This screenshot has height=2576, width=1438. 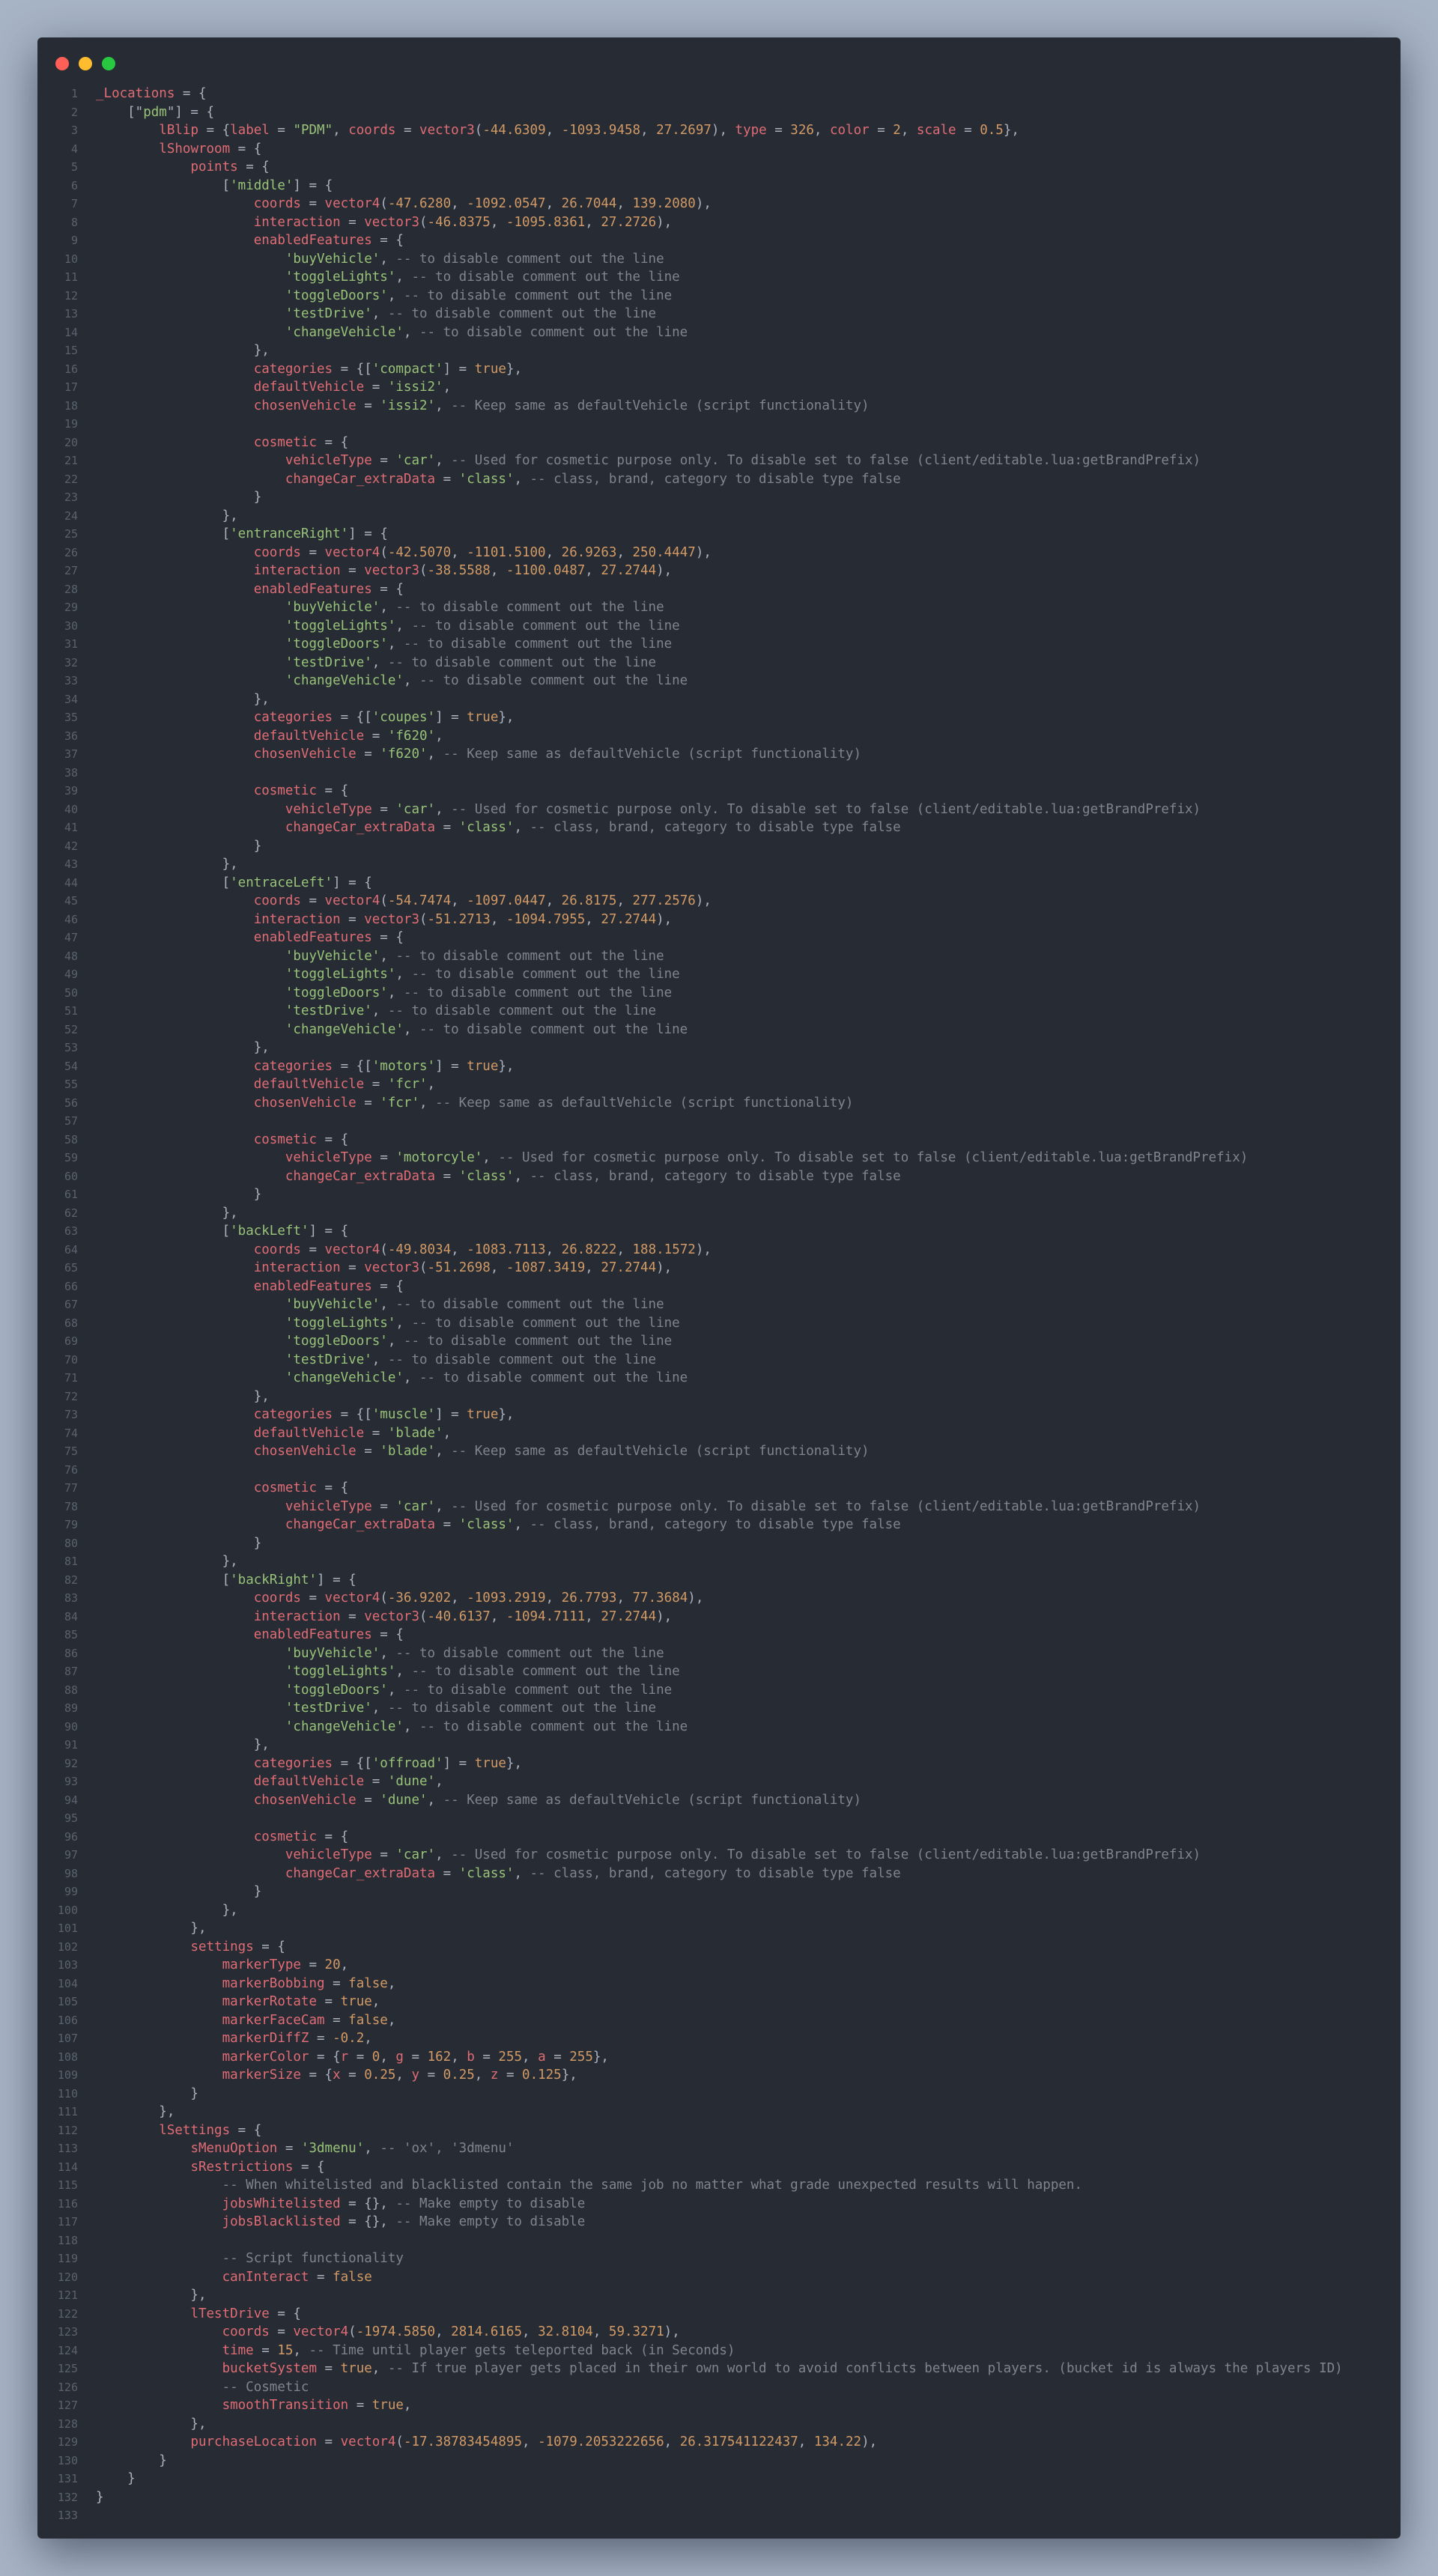 I want to click on line-code: ['backLeft'] = {, so click(x=222, y=1231).